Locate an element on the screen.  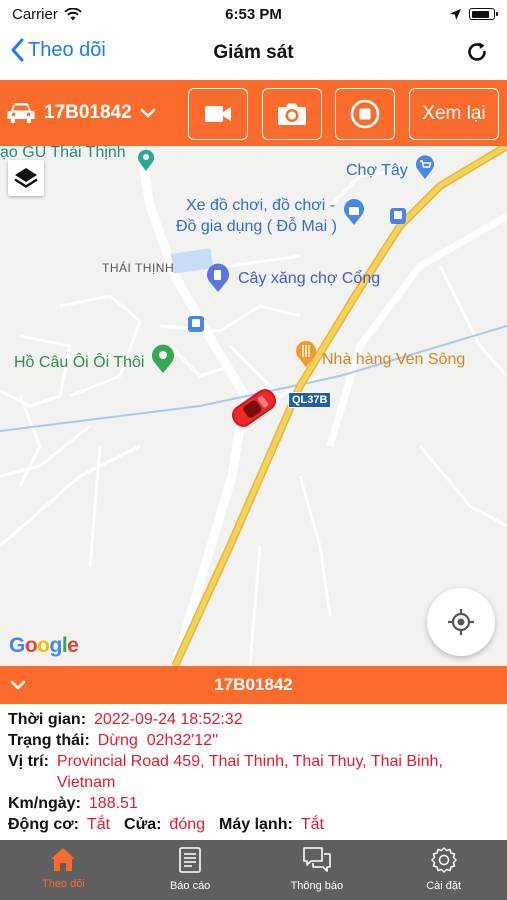
poi-label-fishing: Hồ Câu Ôi Ôi Thôi is located at coordinates (79, 362).